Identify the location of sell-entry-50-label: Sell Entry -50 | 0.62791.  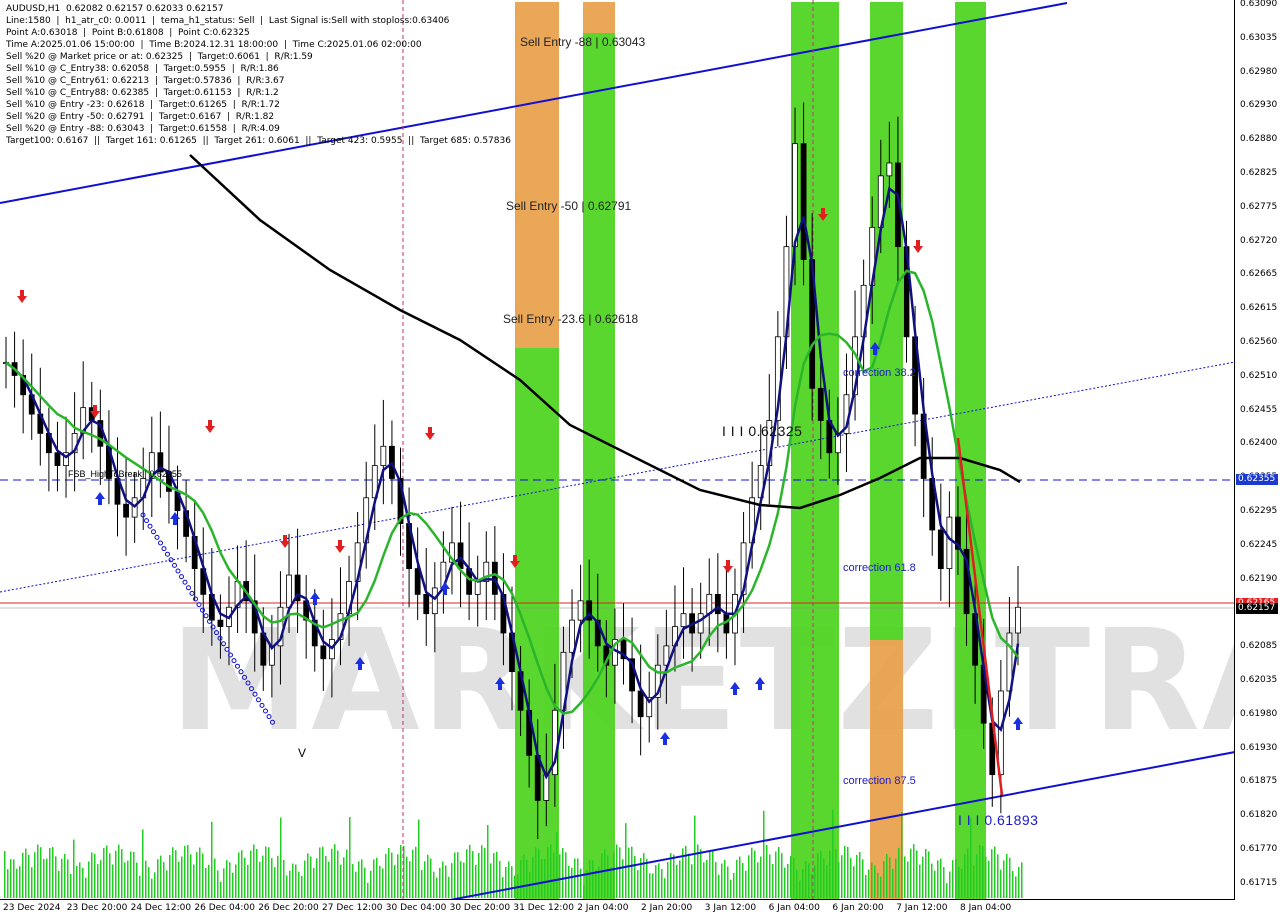
(569, 206).